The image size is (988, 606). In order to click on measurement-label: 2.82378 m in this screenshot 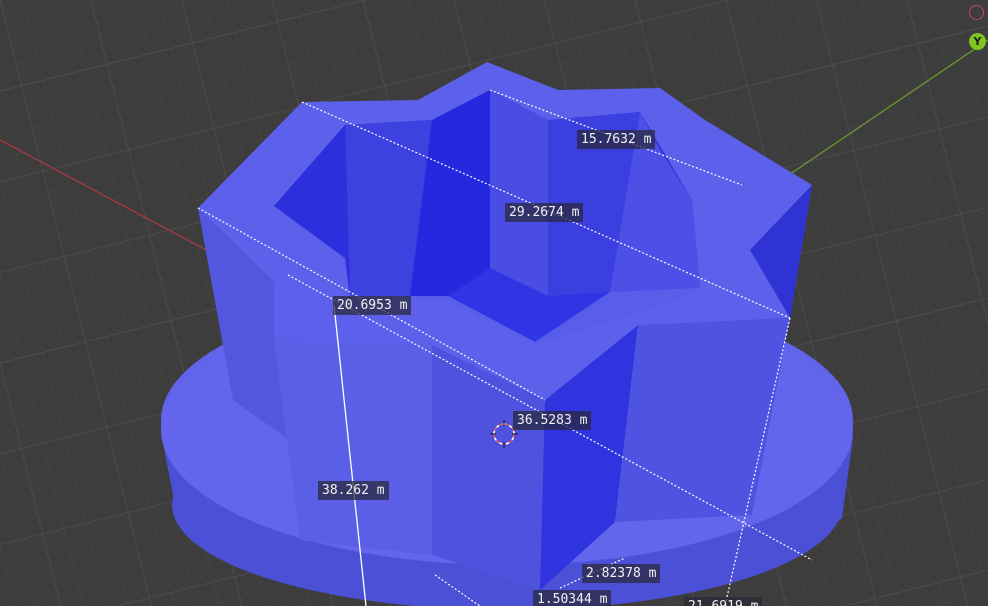, I will do `click(621, 573)`.